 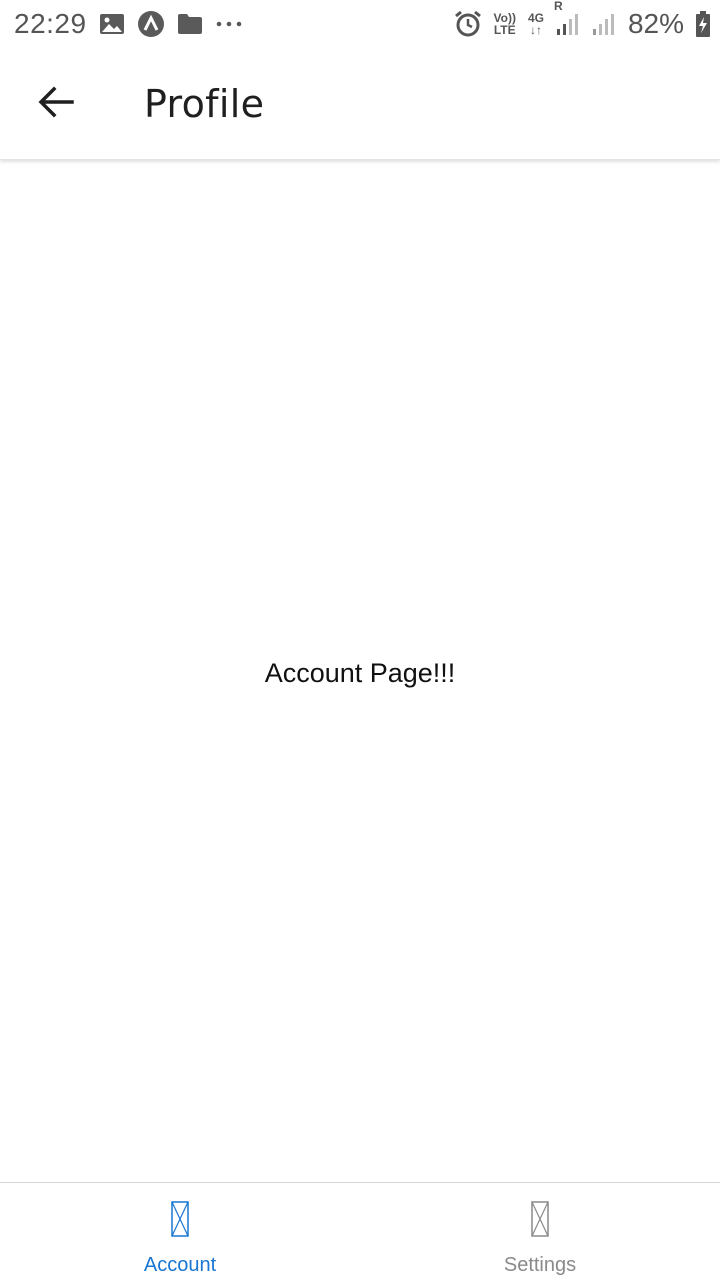 What do you see at coordinates (540, 1265) in the screenshot?
I see `tab-settings-label: Settings` at bounding box center [540, 1265].